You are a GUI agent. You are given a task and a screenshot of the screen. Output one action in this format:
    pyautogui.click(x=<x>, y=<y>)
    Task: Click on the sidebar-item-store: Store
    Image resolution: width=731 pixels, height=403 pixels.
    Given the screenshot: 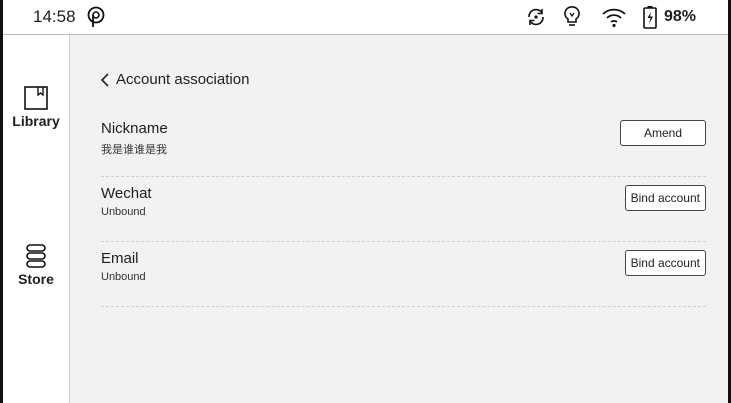 What is the action you would take?
    pyautogui.click(x=36, y=265)
    